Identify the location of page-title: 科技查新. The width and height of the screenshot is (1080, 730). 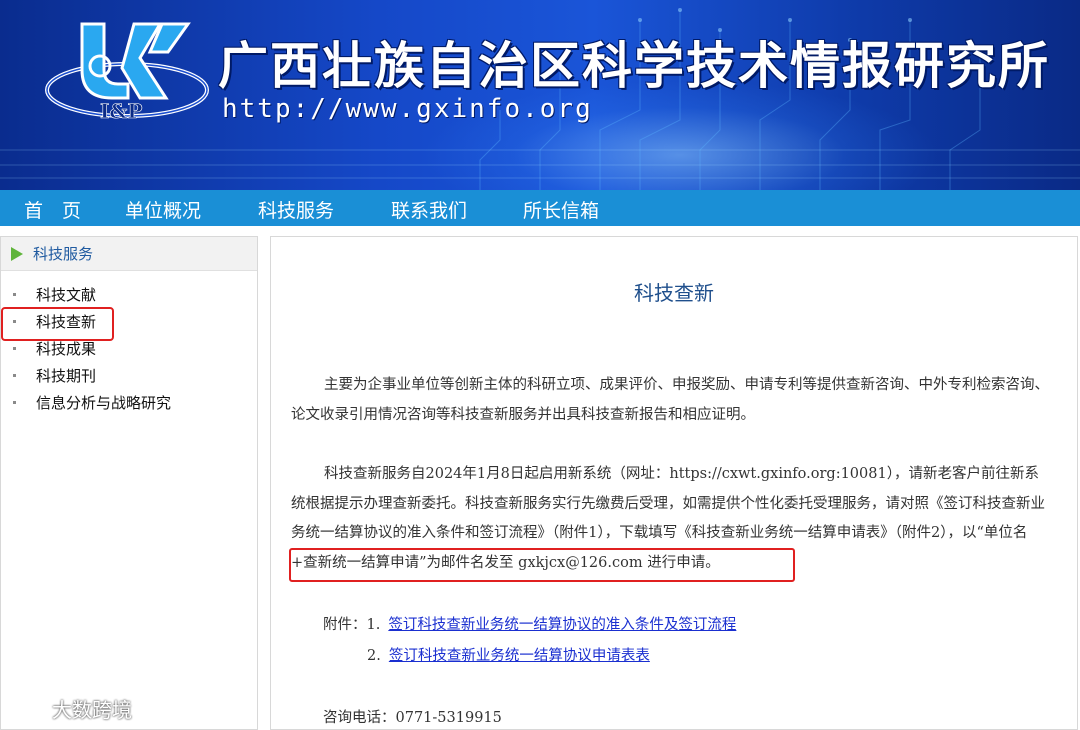
(674, 293).